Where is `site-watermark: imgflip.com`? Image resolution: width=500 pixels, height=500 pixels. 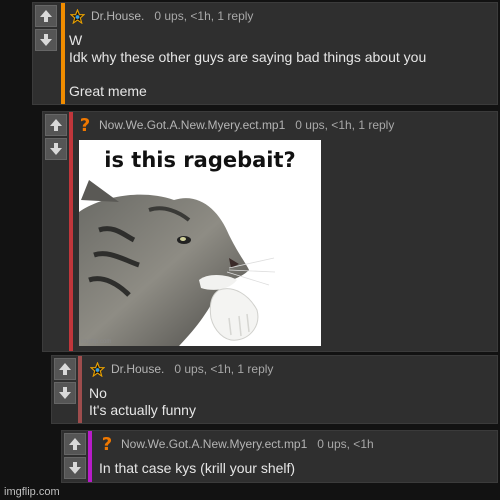
site-watermark: imgflip.com is located at coordinates (32, 492).